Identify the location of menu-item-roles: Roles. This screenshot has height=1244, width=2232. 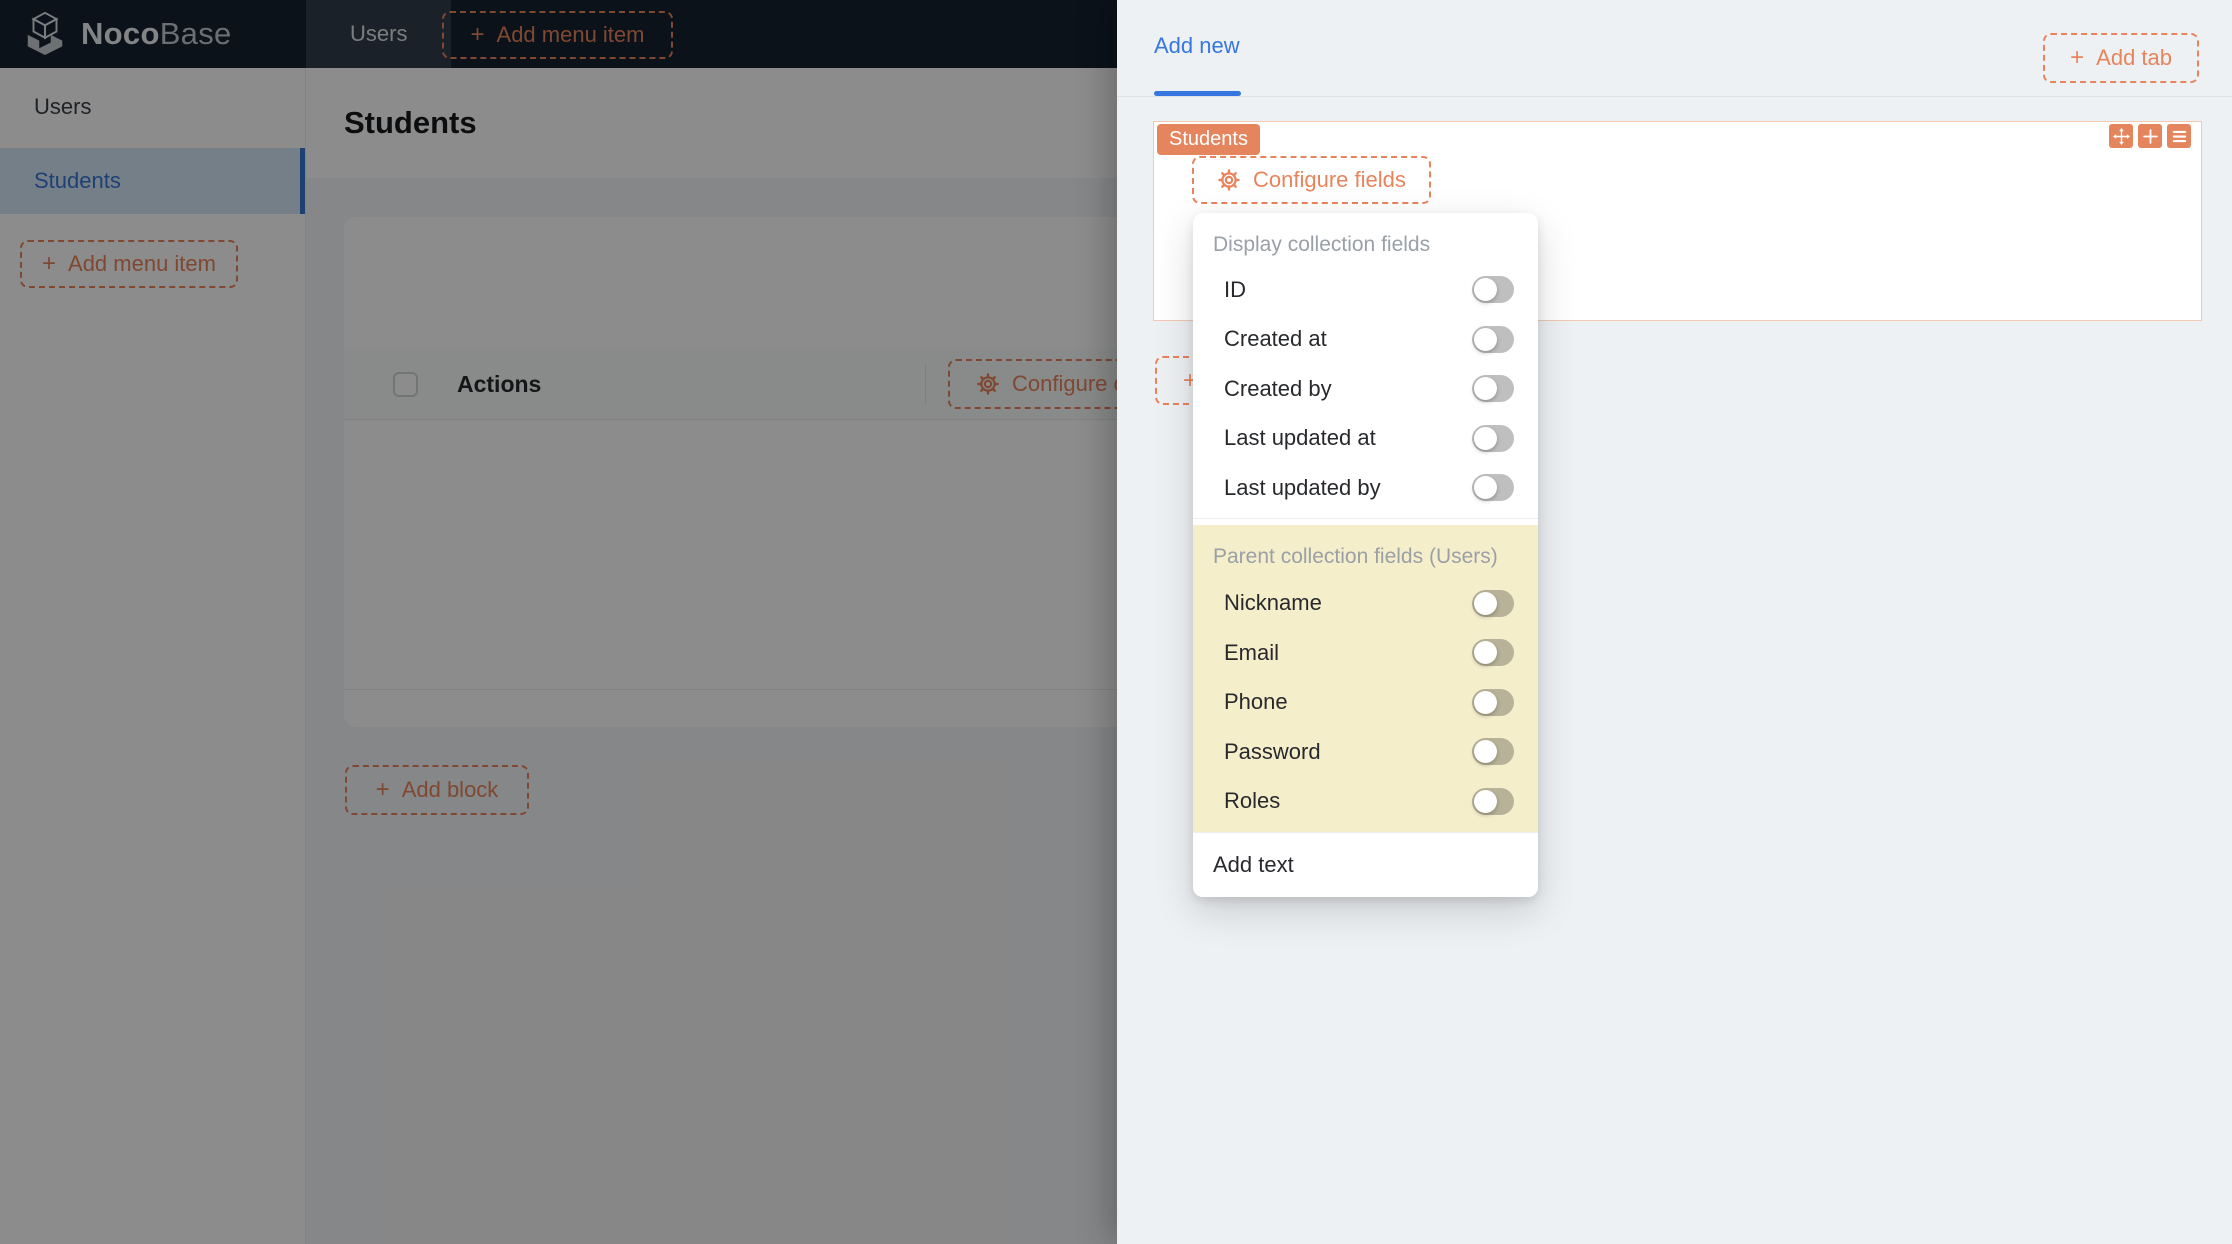
(1365, 802).